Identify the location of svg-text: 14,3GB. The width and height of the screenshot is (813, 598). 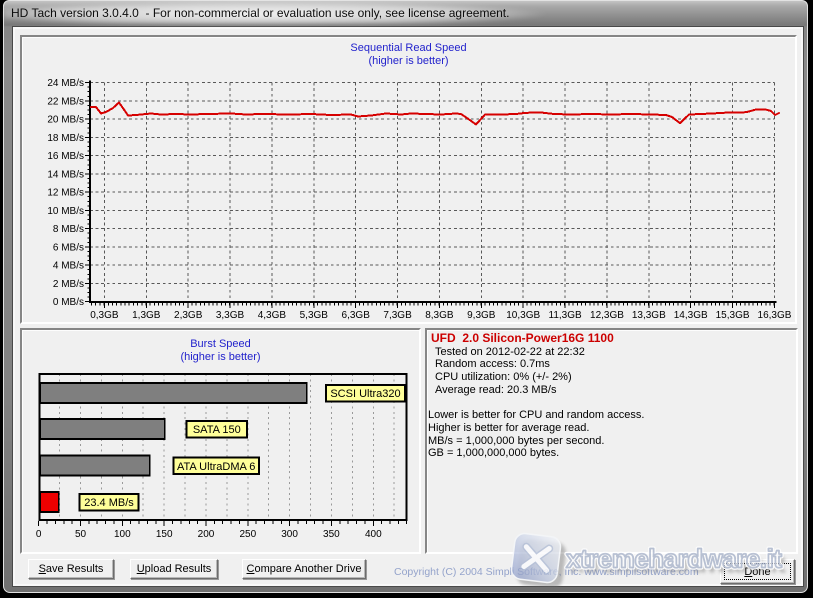
(691, 315).